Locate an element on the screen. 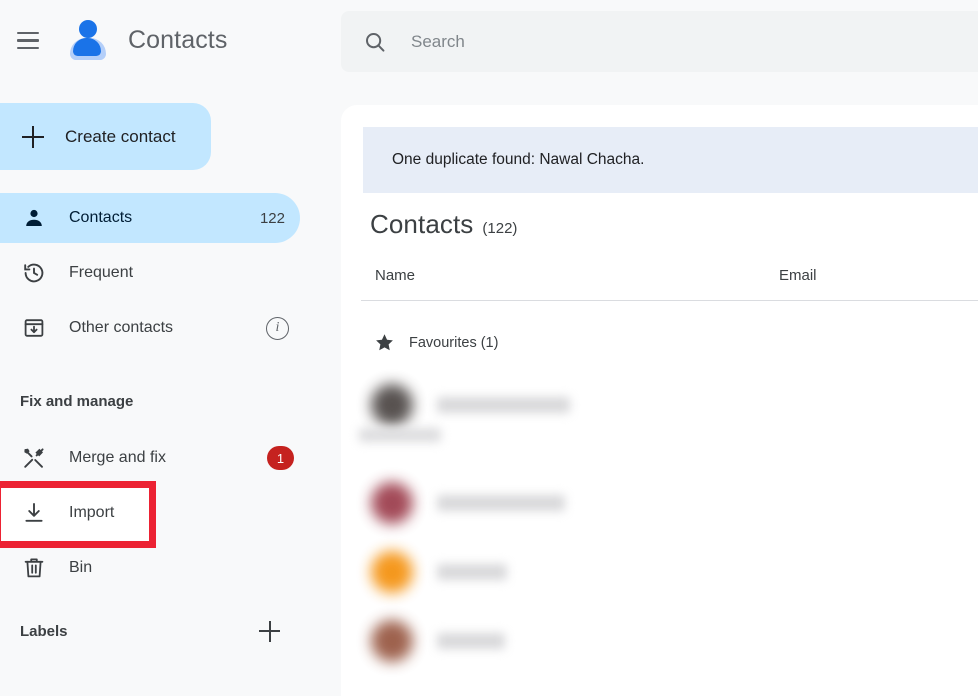  page-title: Contacts (122) is located at coordinates (443, 224).